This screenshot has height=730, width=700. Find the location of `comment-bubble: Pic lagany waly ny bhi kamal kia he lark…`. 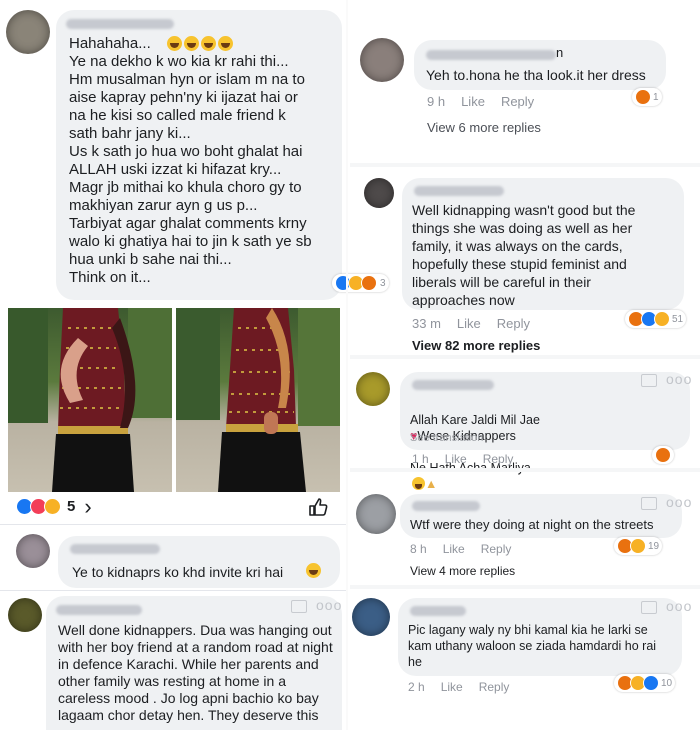

comment-bubble: Pic lagany waly ny bhi kamal kia he lark… is located at coordinates (540, 637).